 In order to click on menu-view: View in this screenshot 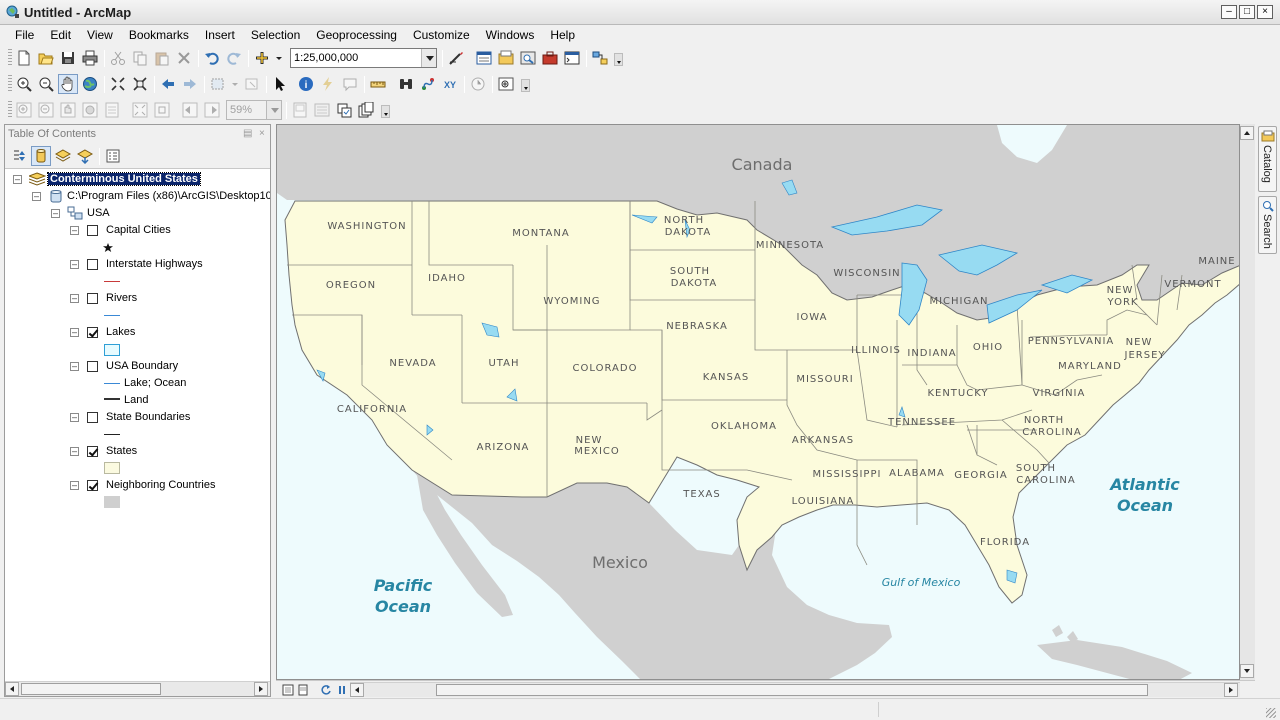, I will do `click(100, 35)`.